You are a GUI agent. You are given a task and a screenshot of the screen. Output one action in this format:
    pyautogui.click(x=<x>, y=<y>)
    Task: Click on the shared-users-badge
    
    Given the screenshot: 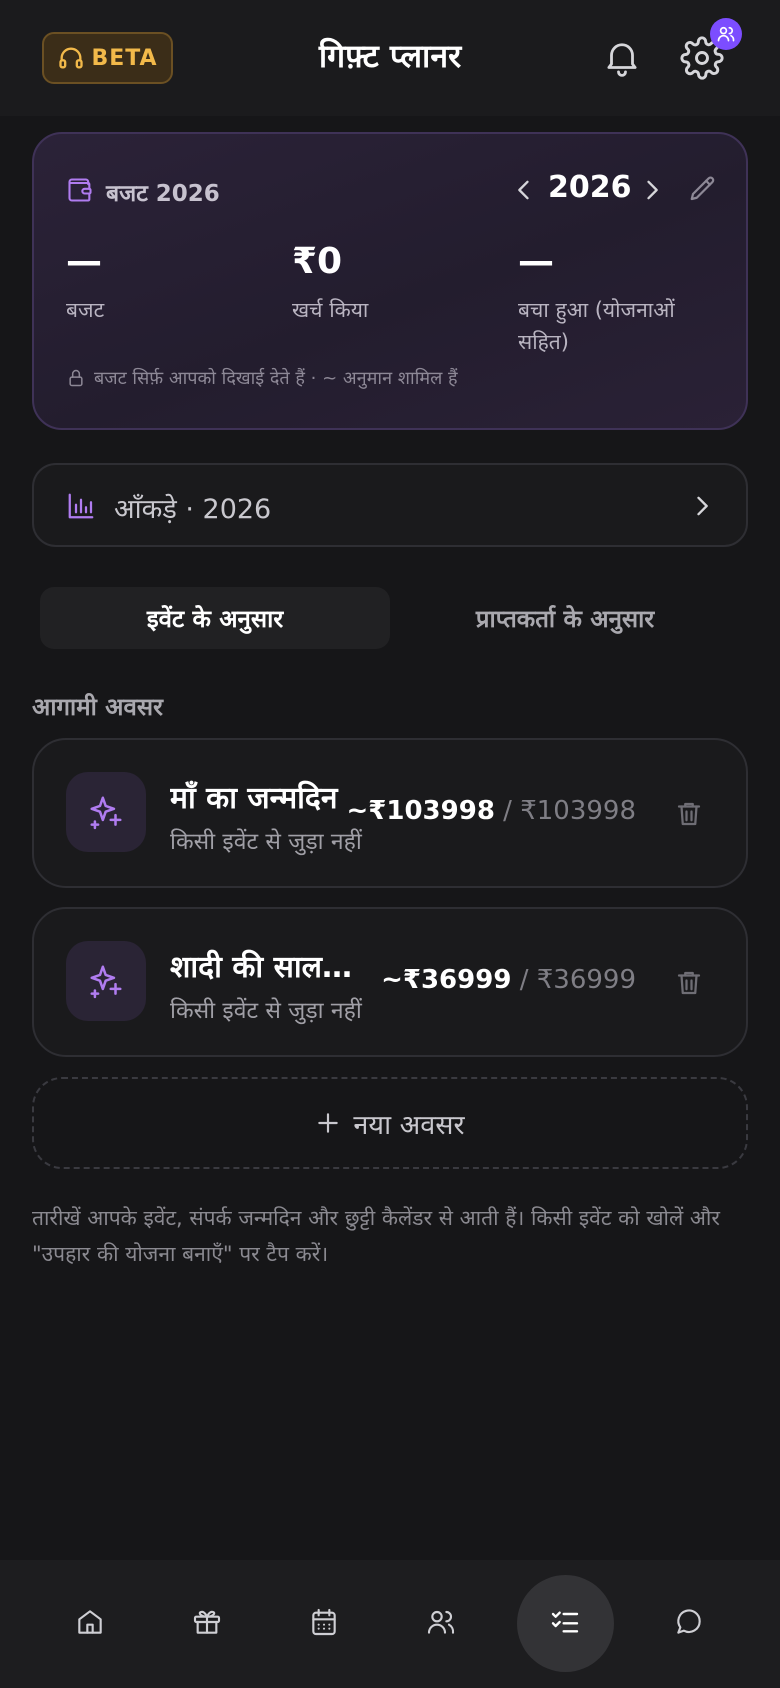 What is the action you would take?
    pyautogui.click(x=726, y=34)
    